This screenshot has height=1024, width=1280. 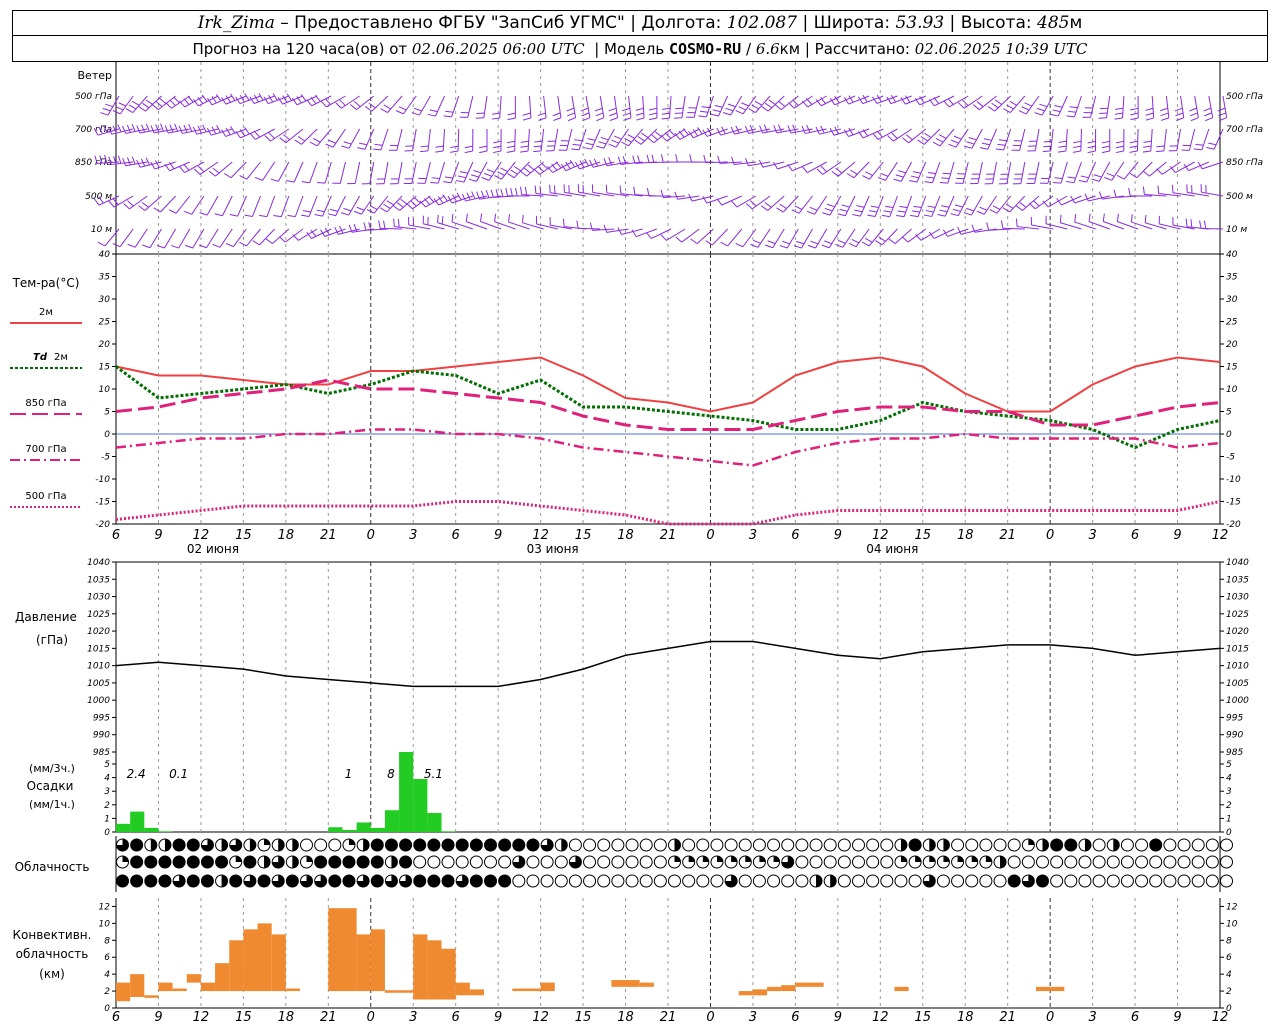 I want to click on pres-ticklabel-left-1015: 1015, so click(x=98, y=649).